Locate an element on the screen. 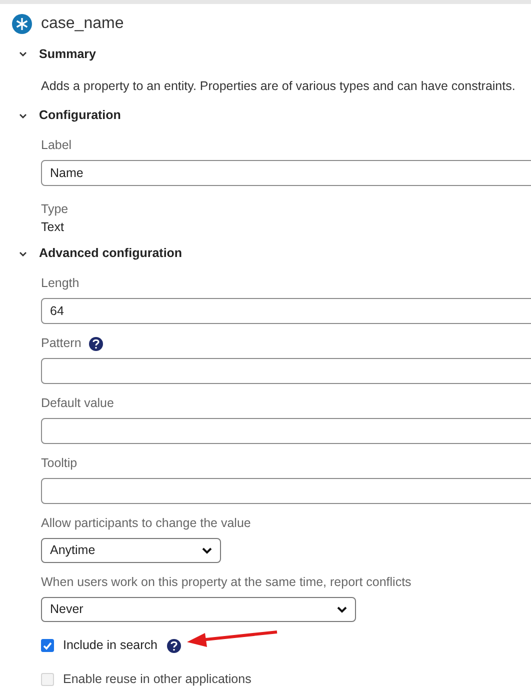  dropdown: Never is located at coordinates (198, 609).